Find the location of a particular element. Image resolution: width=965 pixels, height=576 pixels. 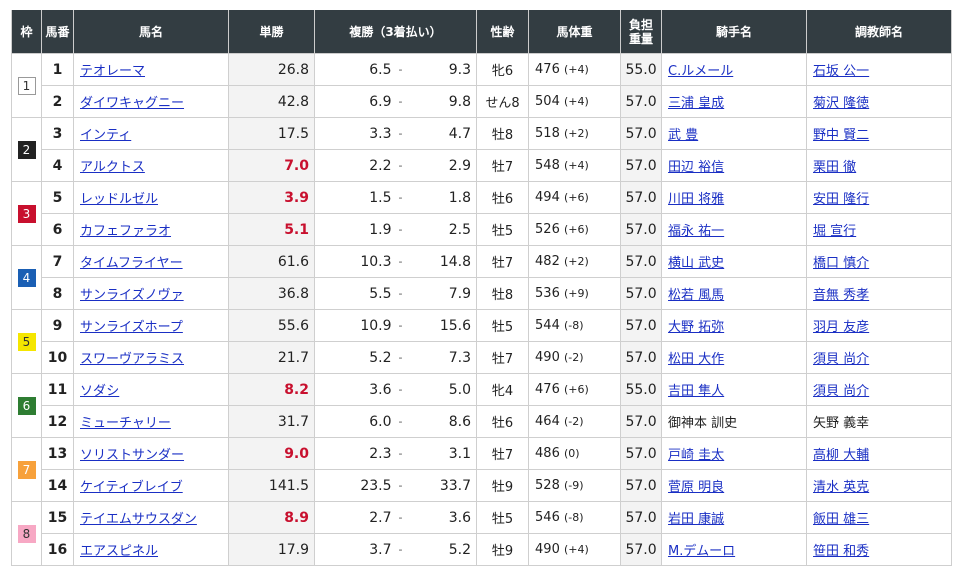

jockey-link: 戸崎 圭太 is located at coordinates (696, 455).